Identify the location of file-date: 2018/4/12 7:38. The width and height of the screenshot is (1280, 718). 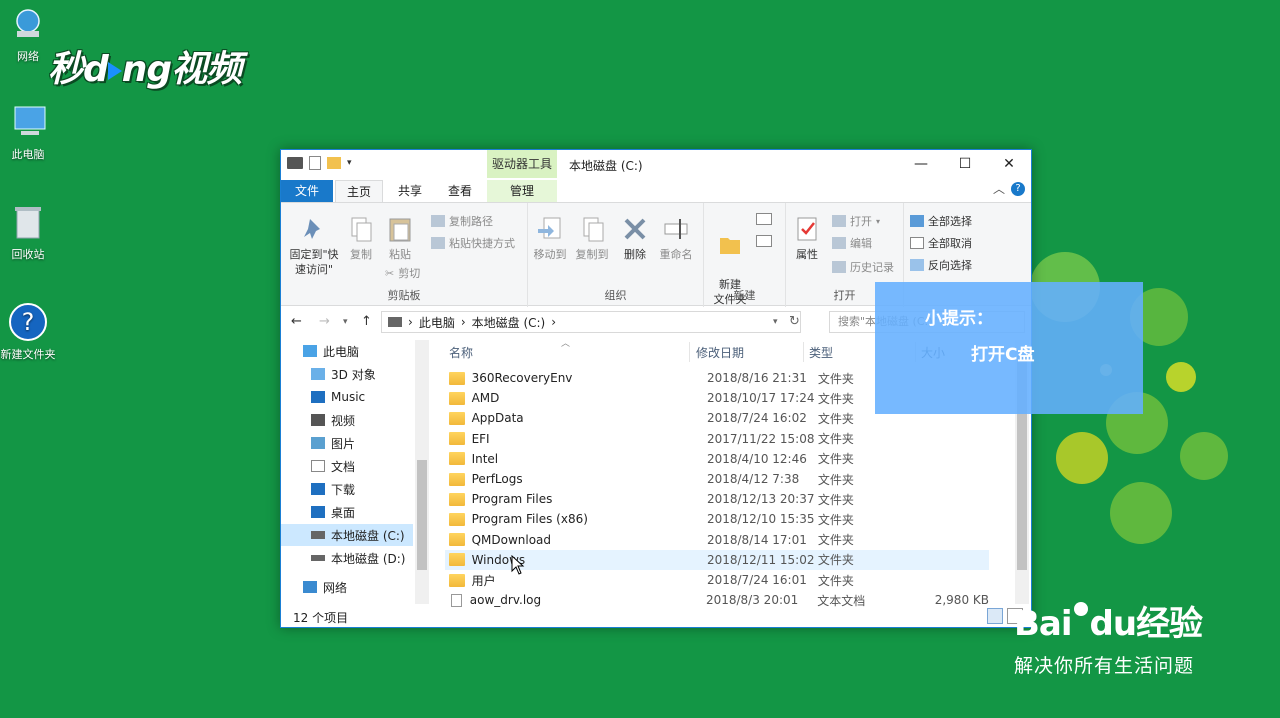
(753, 479).